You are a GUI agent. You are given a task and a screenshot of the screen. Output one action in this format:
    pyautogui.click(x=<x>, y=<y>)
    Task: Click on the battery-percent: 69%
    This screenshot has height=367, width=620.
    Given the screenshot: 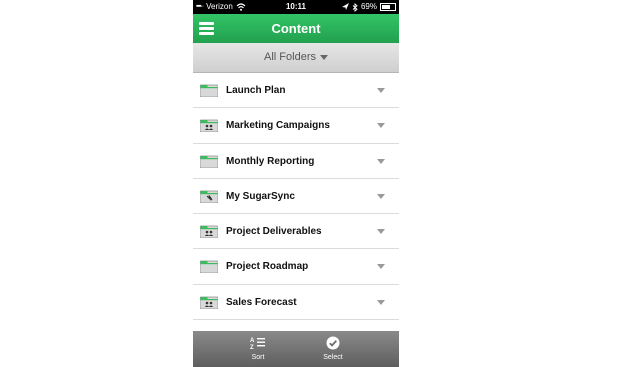 What is the action you would take?
    pyautogui.click(x=368, y=6)
    